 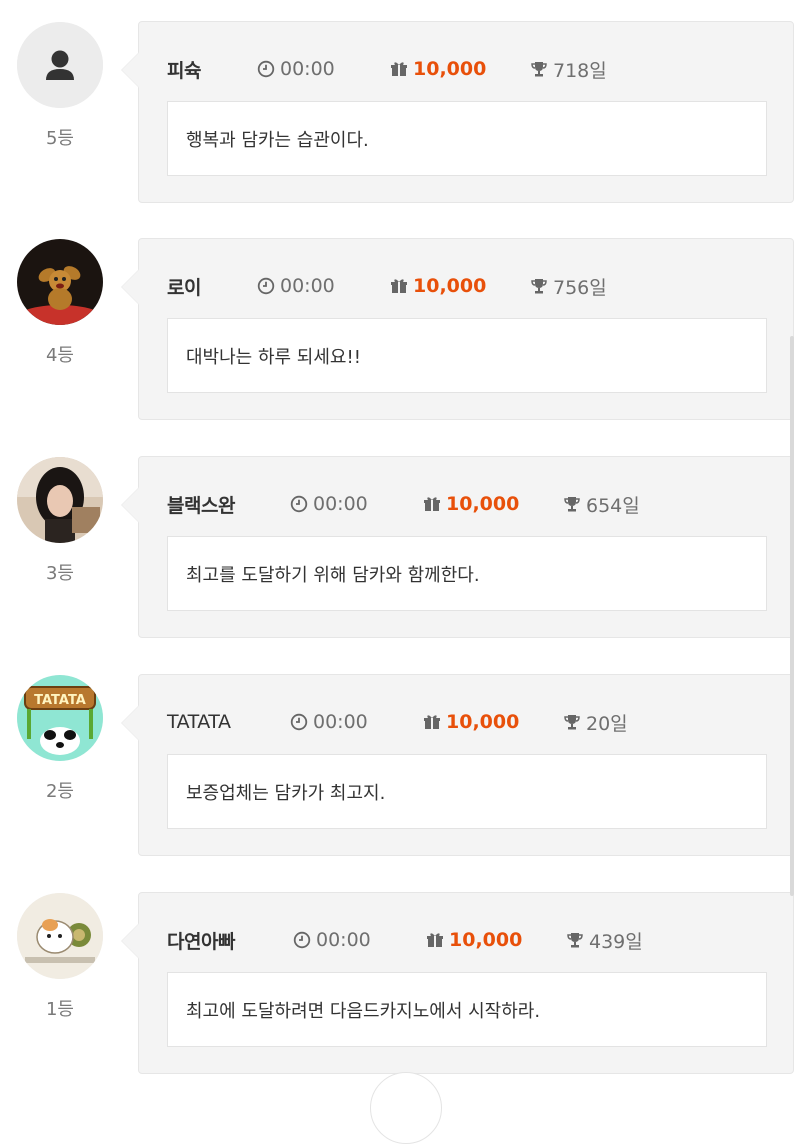 What do you see at coordinates (60, 700) in the screenshot?
I see `avatar-sign-text: TATATA` at bounding box center [60, 700].